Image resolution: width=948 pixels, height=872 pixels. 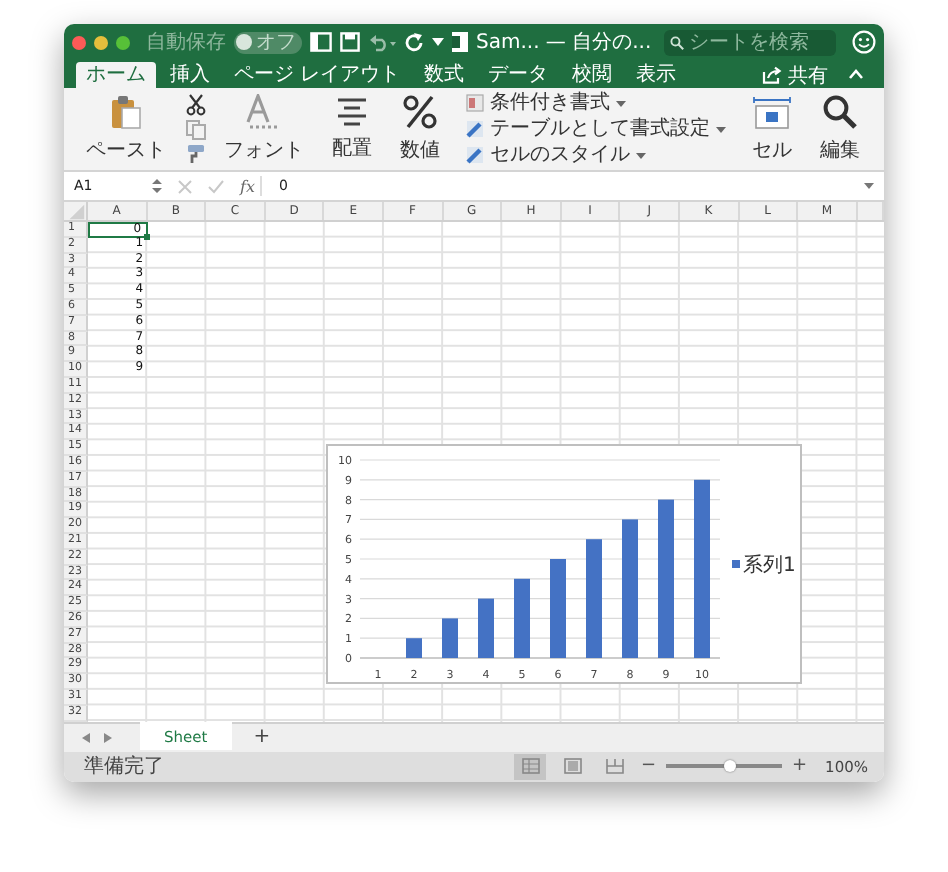 I want to click on conditional-format-icon, so click(x=475, y=103).